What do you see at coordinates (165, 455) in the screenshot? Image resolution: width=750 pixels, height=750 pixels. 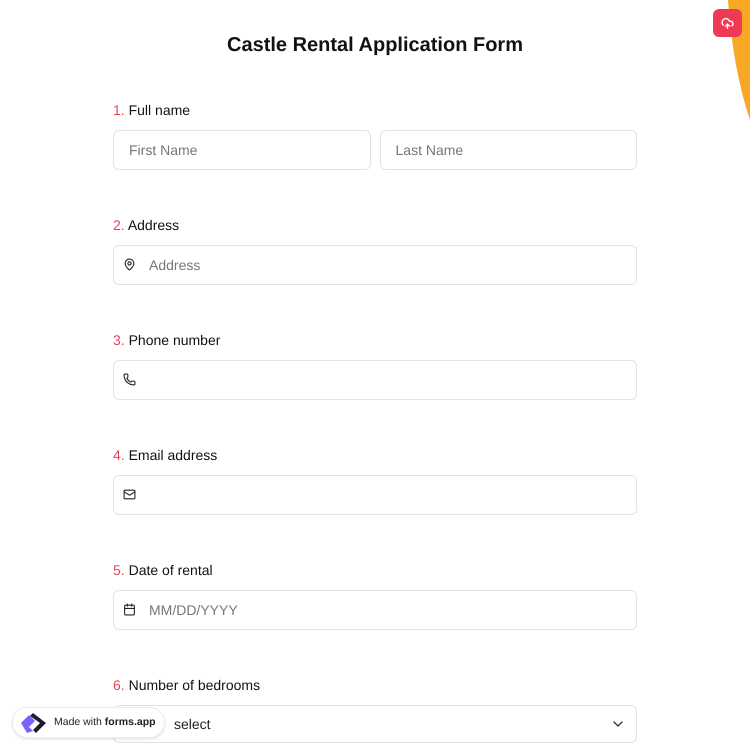 I see `question-label: 4. Email address` at bounding box center [165, 455].